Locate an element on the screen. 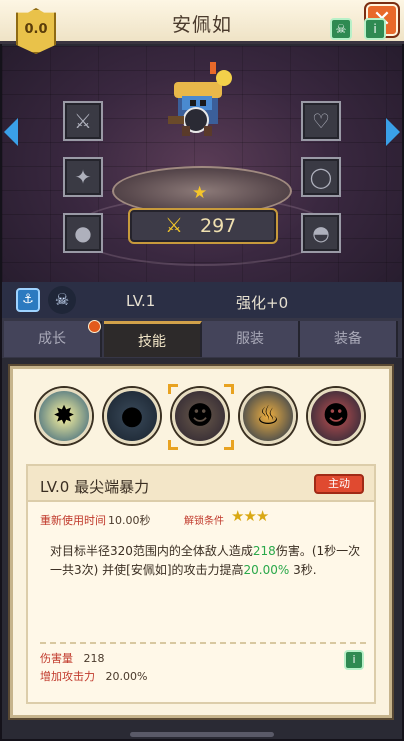 The height and width of the screenshot is (741, 404). tab-costume: 服装 is located at coordinates (251, 339).